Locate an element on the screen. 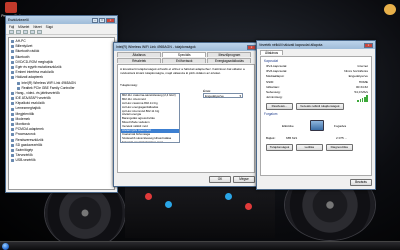 This screenshot has width=400, height=250. property-list-item: Fokozott energiatakarékos mód is located at coordinates (150, 141).